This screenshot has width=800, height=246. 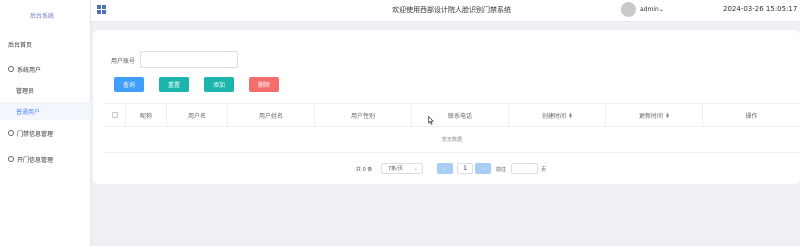 What do you see at coordinates (760, 9) in the screenshot?
I see `datetime: 2024-03-26 15:05:17` at bounding box center [760, 9].